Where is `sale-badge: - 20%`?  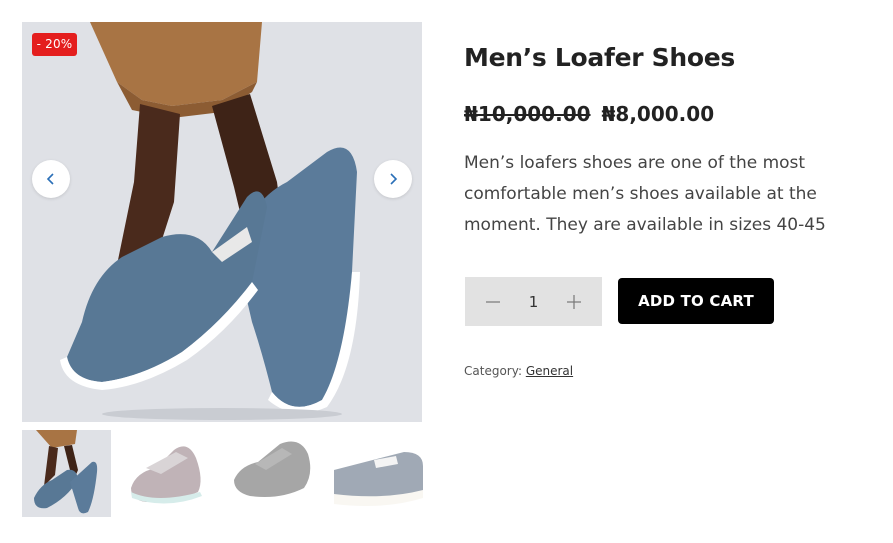
sale-badge: - 20% is located at coordinates (54, 44).